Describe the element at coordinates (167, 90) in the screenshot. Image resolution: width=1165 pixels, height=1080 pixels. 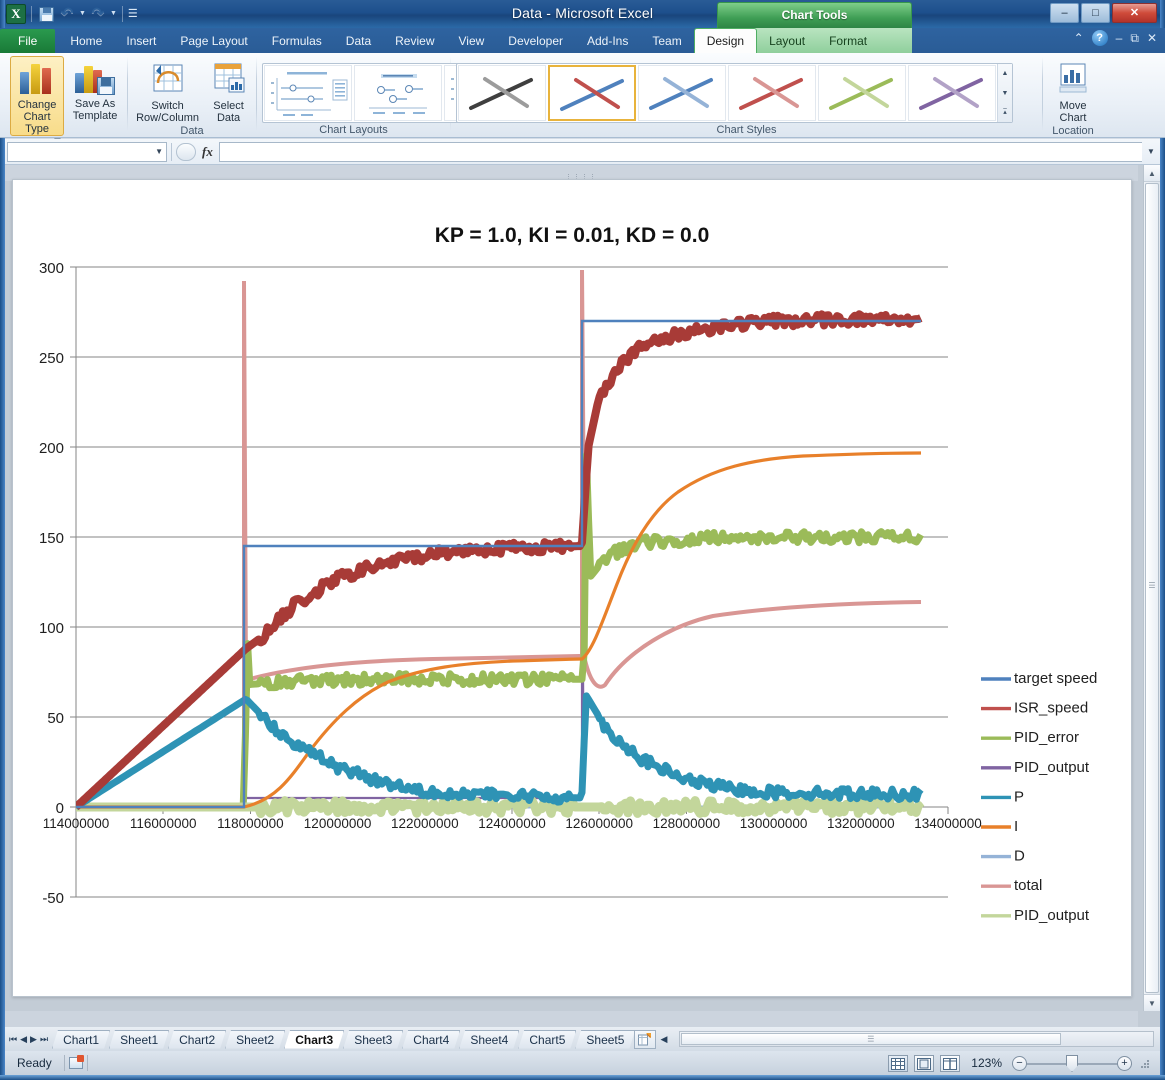
I see `switch-row-column-button: Switch Row/Column` at that location.